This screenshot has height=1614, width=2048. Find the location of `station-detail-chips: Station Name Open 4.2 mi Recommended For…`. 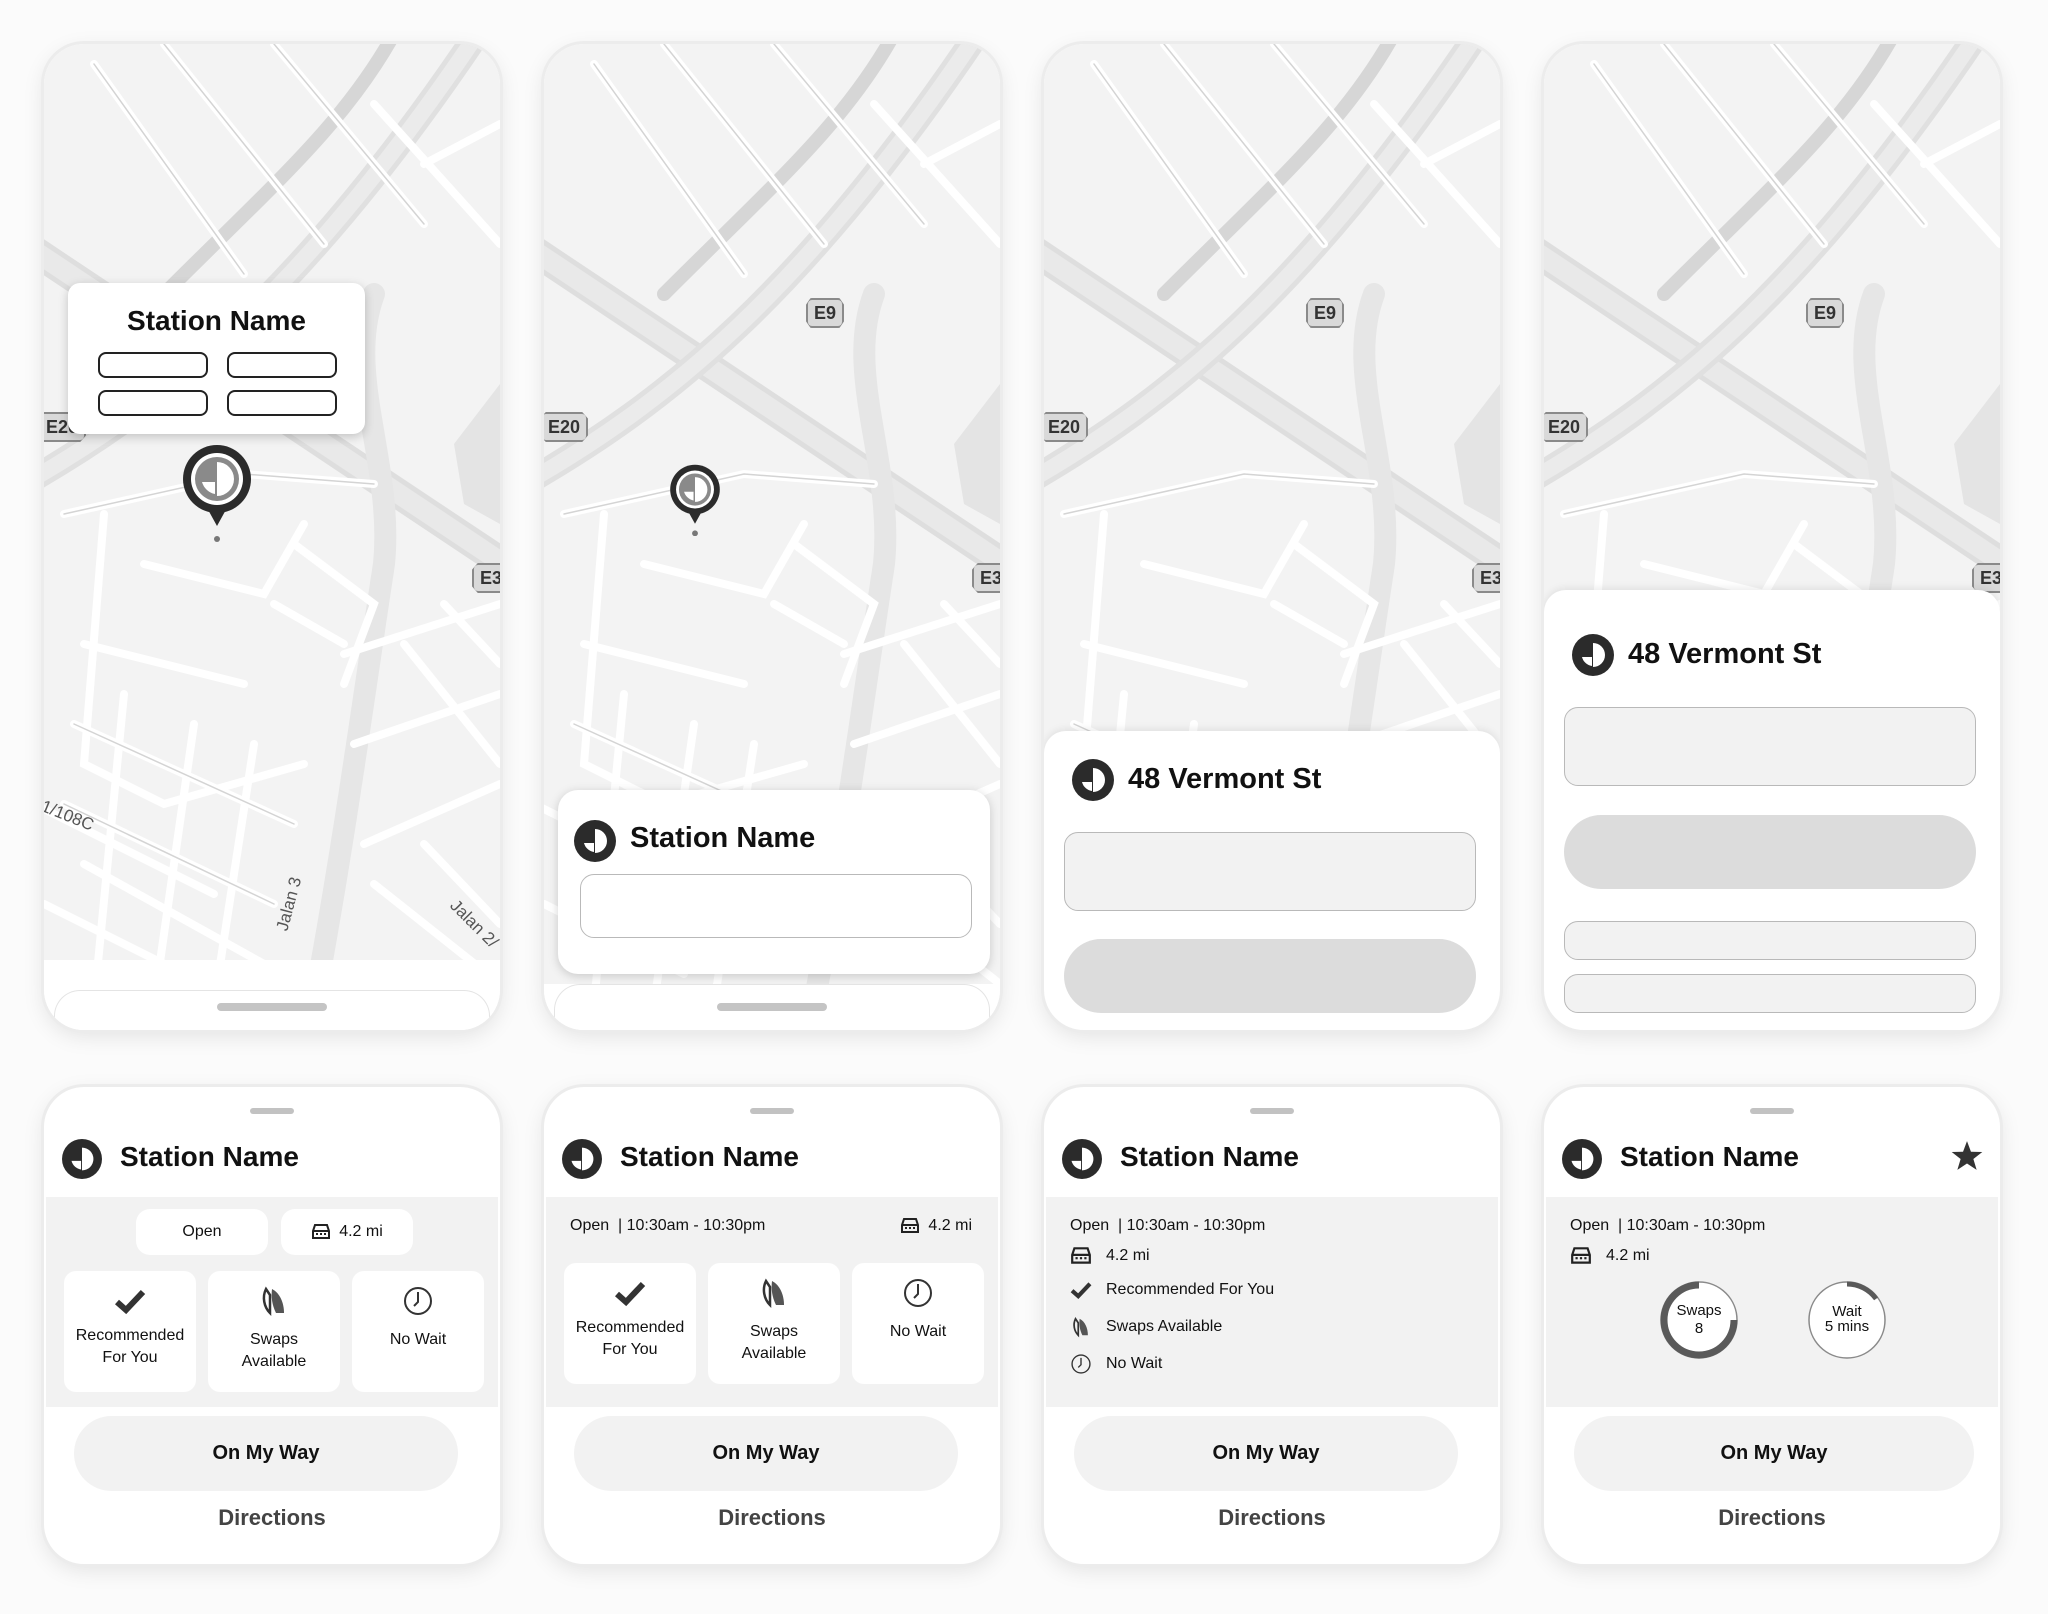

station-detail-chips: Station Name Open 4.2 mi Recommended For… is located at coordinates (272, 1325).